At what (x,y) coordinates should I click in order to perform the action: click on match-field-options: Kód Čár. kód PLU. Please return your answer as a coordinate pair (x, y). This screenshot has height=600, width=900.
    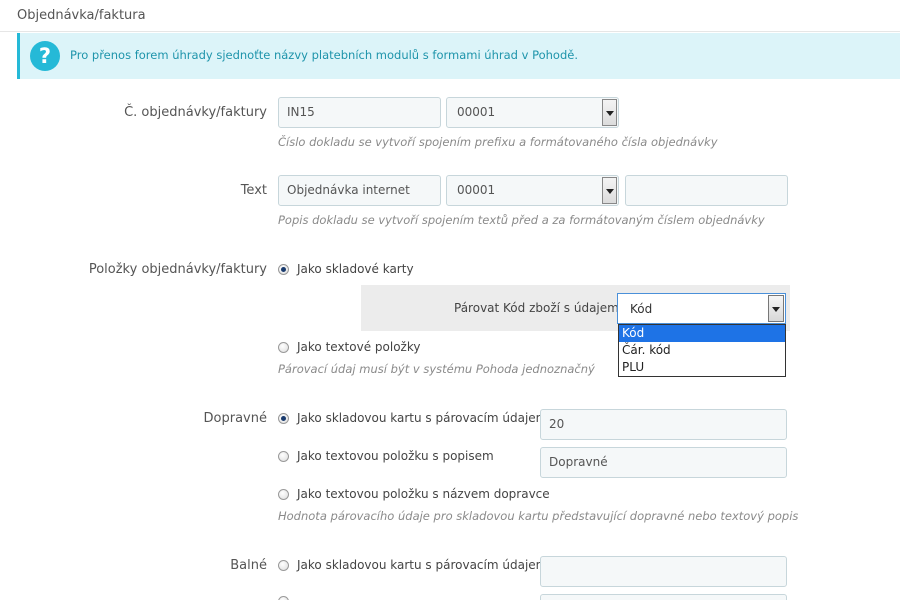
    Looking at the image, I should click on (702, 350).